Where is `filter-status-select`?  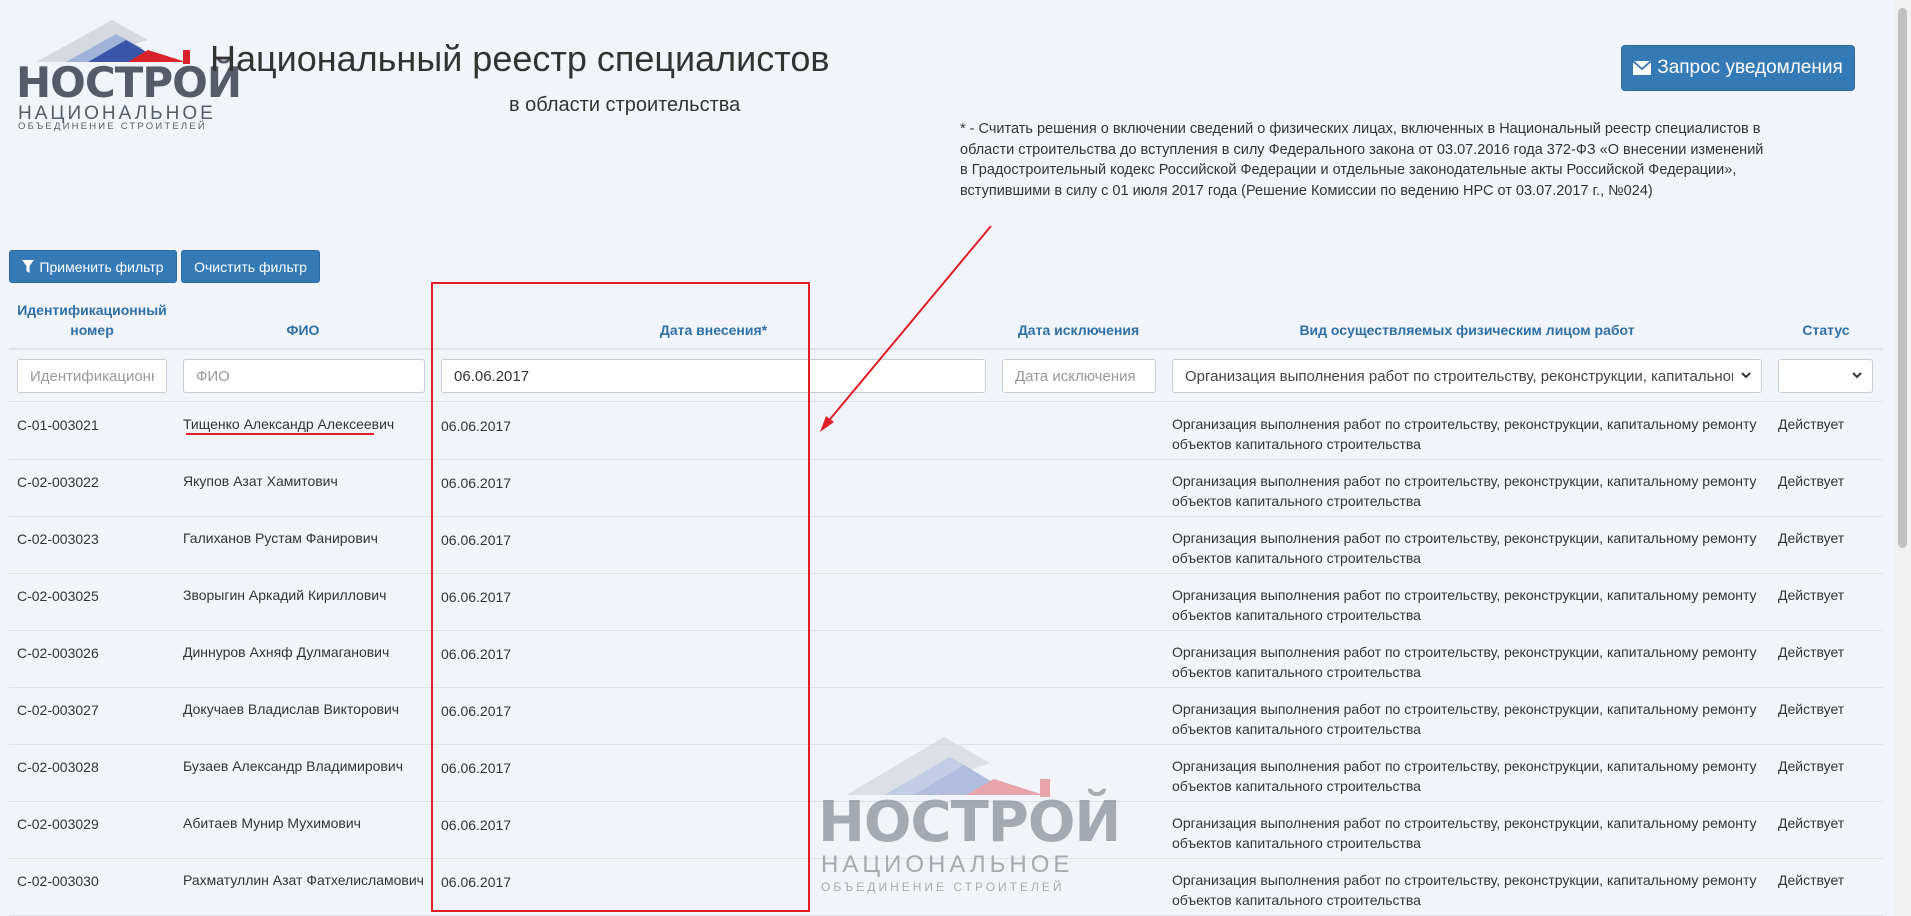 filter-status-select is located at coordinates (1825, 376).